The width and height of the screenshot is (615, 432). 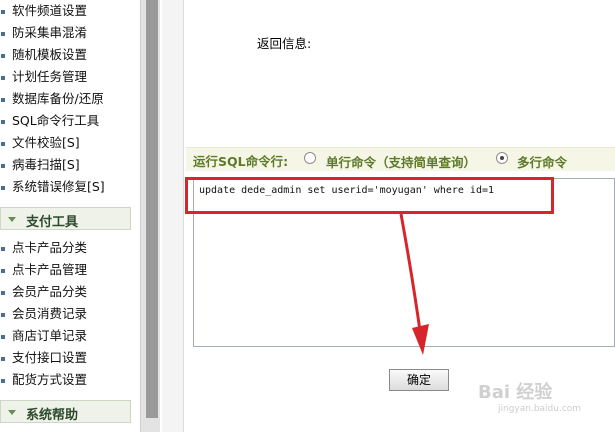 I want to click on sidebar-scrollbar-thumb, so click(x=152, y=209).